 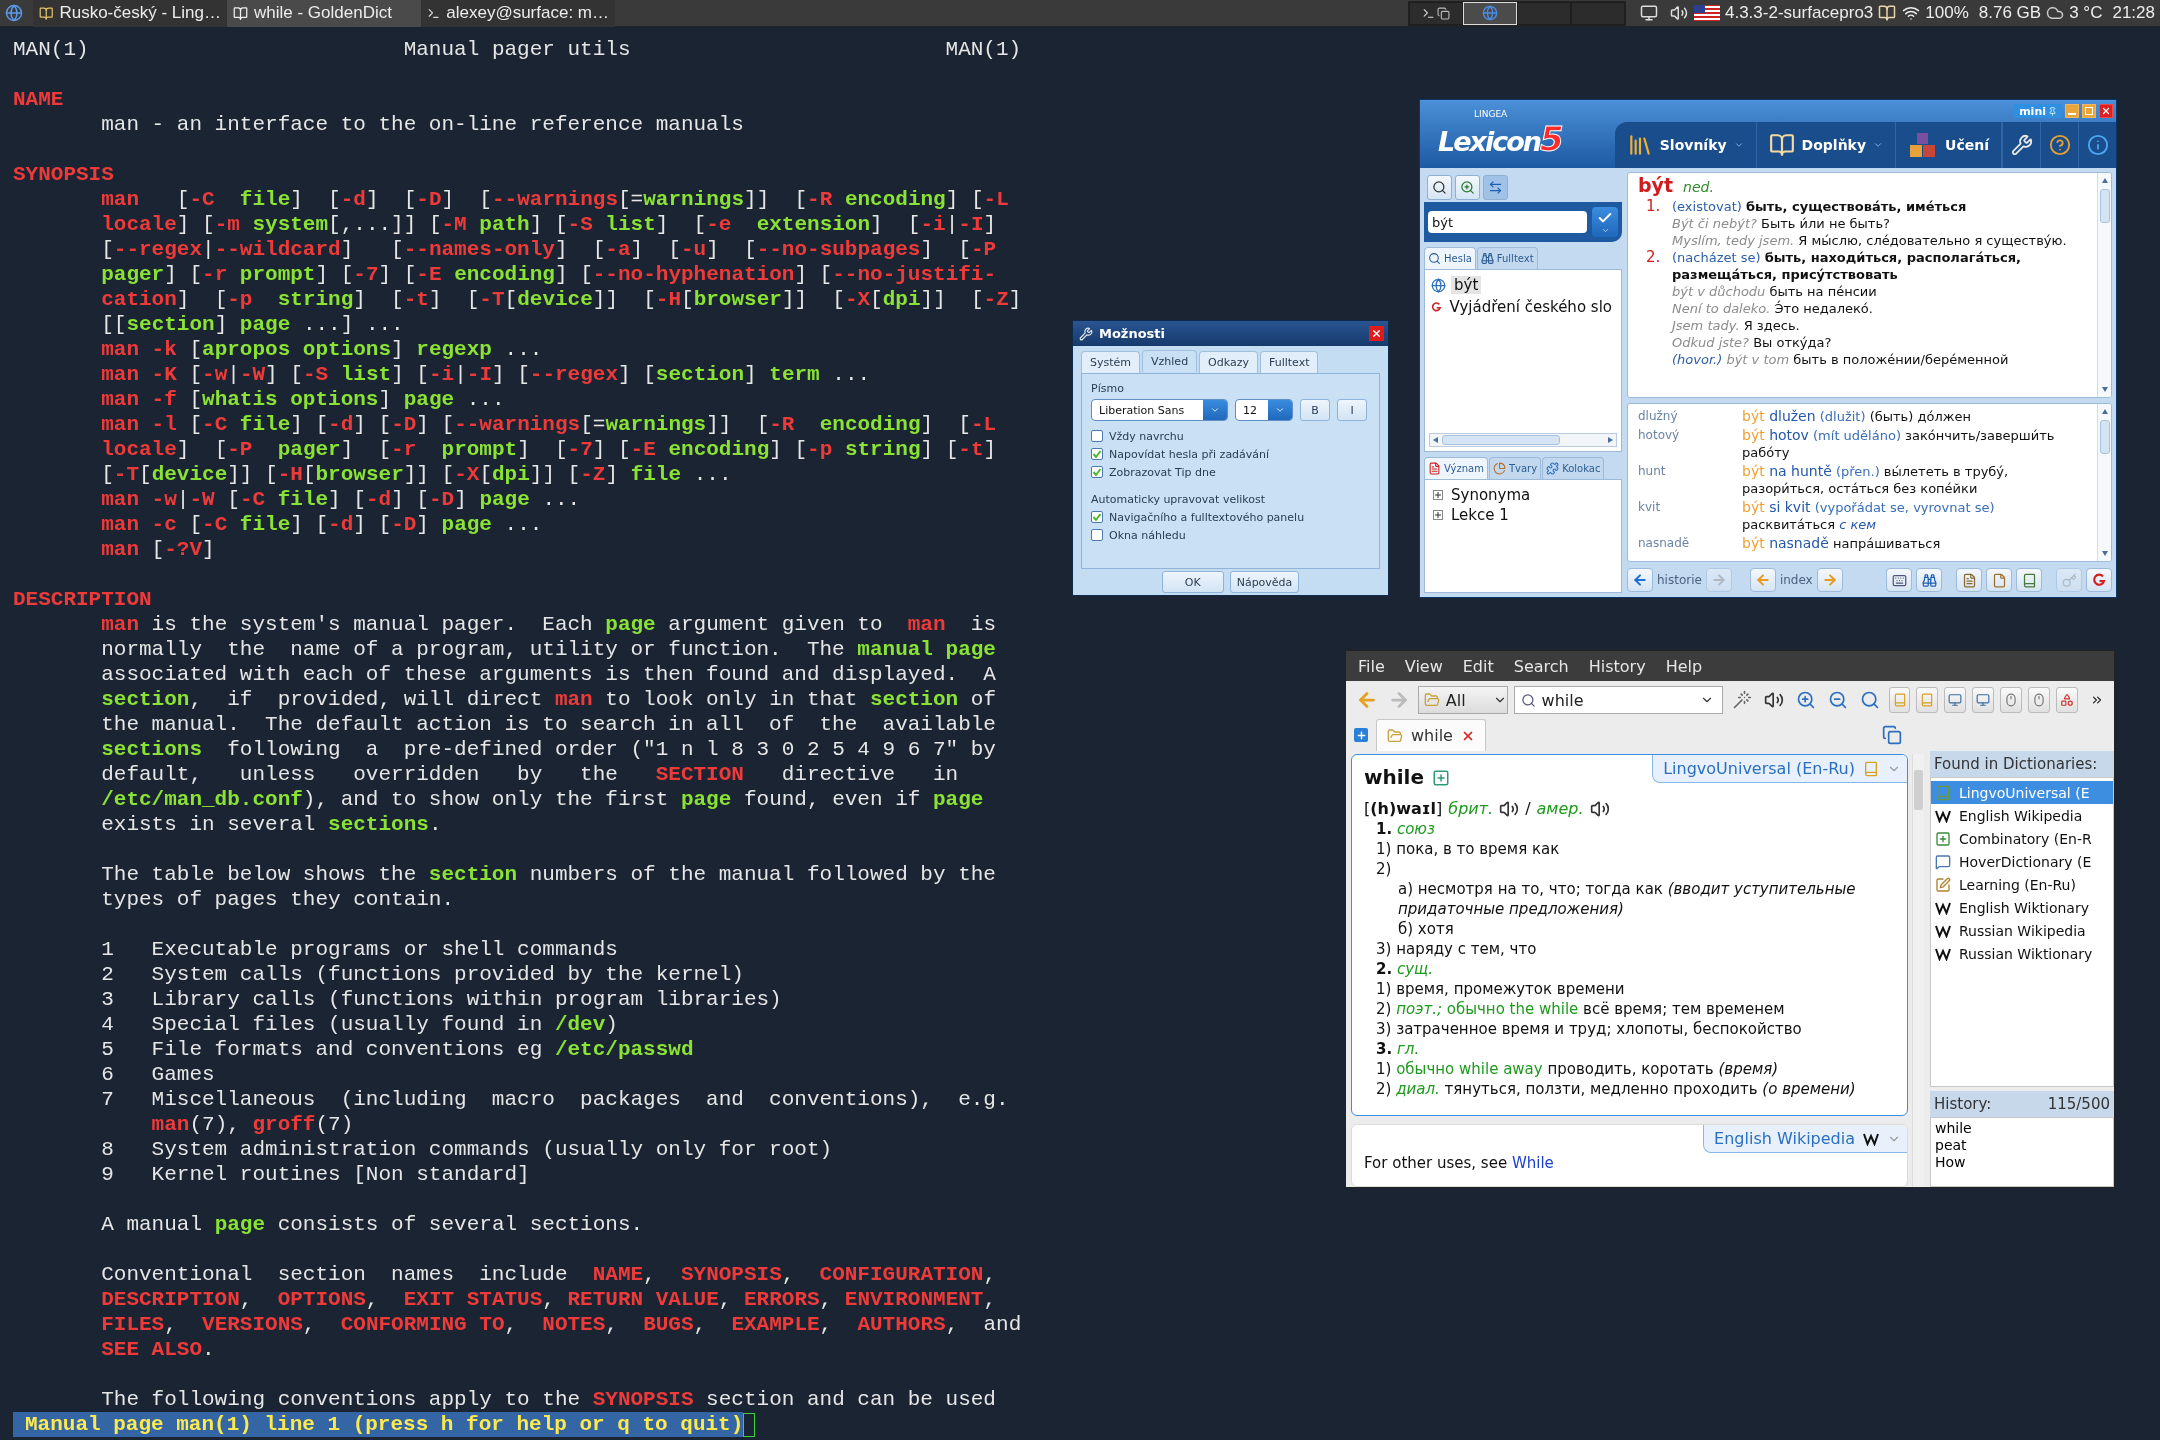 What do you see at coordinates (1159, 410) in the screenshot?
I see `font-select: Liberation Sans` at bounding box center [1159, 410].